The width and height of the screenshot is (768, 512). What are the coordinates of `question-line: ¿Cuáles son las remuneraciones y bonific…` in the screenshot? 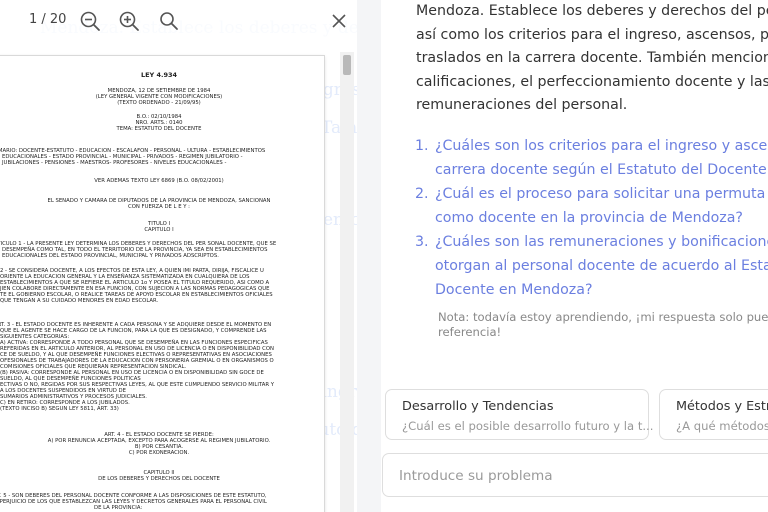 It's located at (601, 242).